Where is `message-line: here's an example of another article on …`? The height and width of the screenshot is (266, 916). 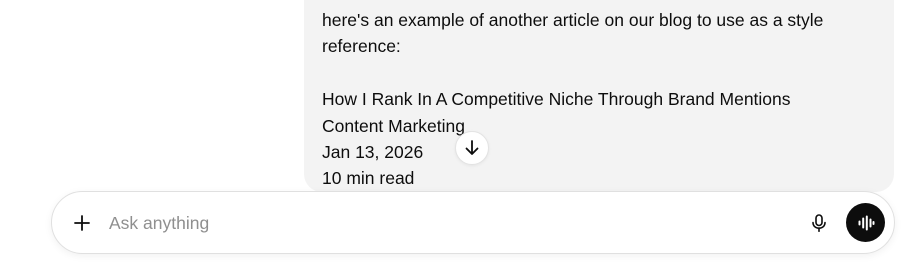 message-line: here's an example of another article on … is located at coordinates (573, 20).